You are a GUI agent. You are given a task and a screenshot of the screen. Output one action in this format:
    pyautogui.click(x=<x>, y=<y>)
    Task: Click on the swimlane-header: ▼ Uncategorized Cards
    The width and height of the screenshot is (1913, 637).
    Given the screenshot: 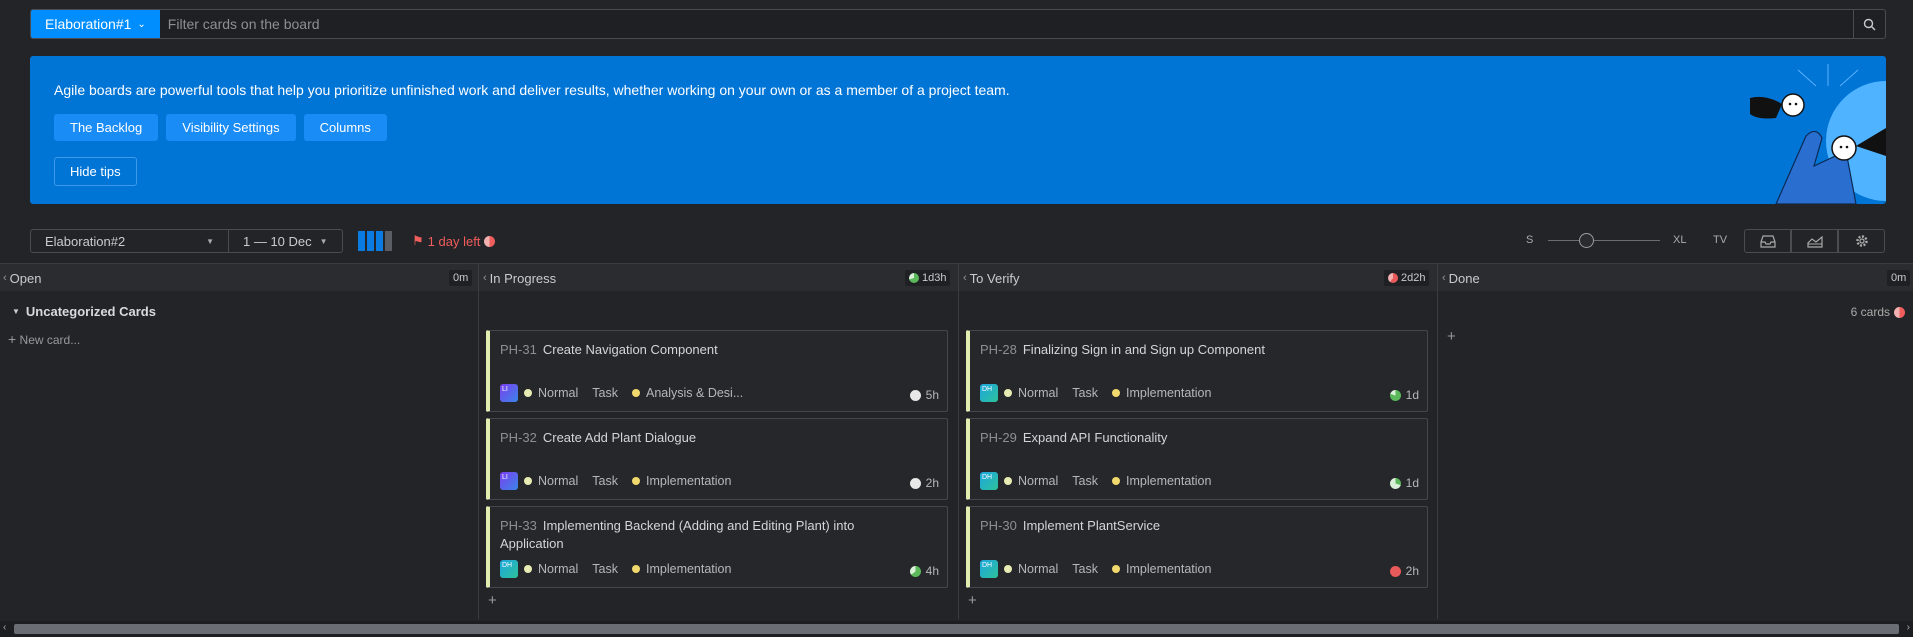 What is the action you would take?
    pyautogui.click(x=84, y=311)
    